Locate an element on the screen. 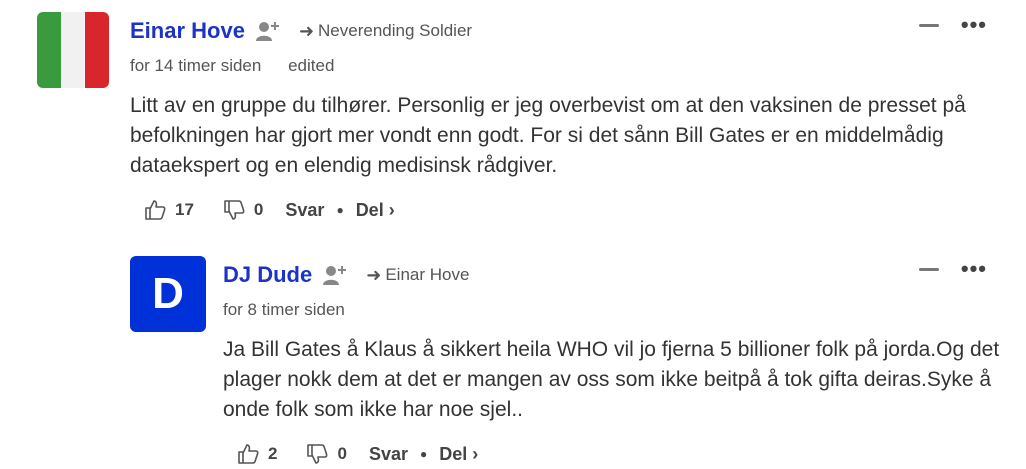  comment-meta: for 14 timer siden edited is located at coordinates (232, 66).